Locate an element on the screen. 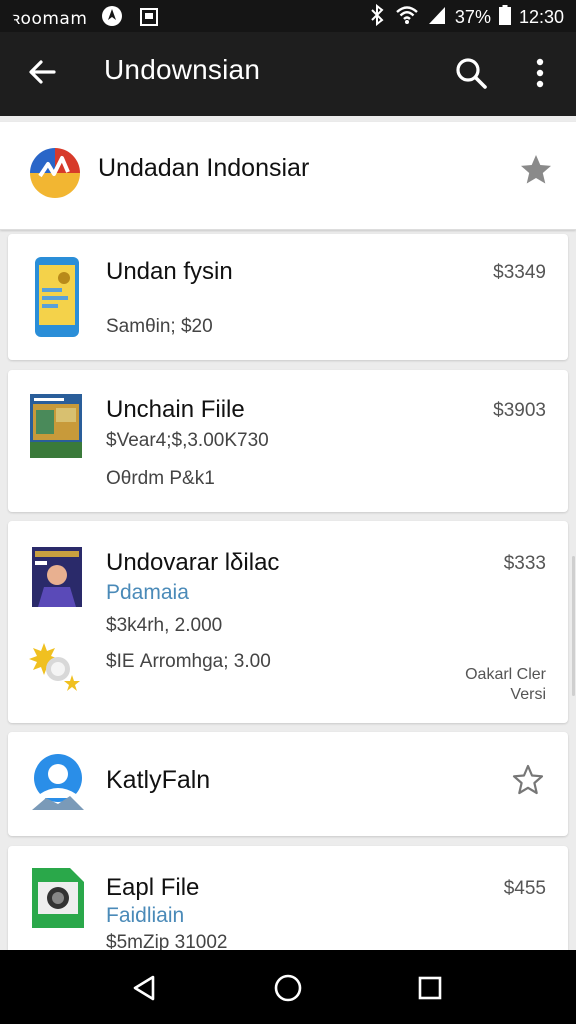  header-item: Undadan Indonsiar is located at coordinates (288, 176).